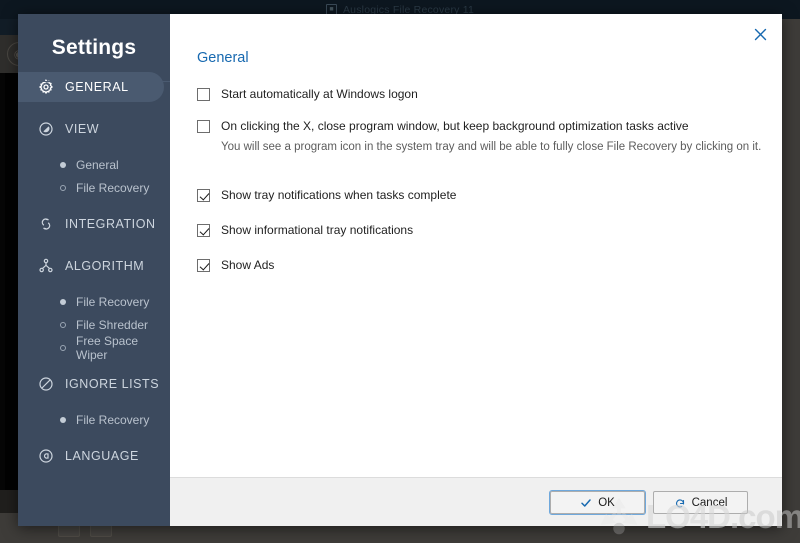 This screenshot has width=800, height=543. I want to click on undo-icon, so click(680, 503).